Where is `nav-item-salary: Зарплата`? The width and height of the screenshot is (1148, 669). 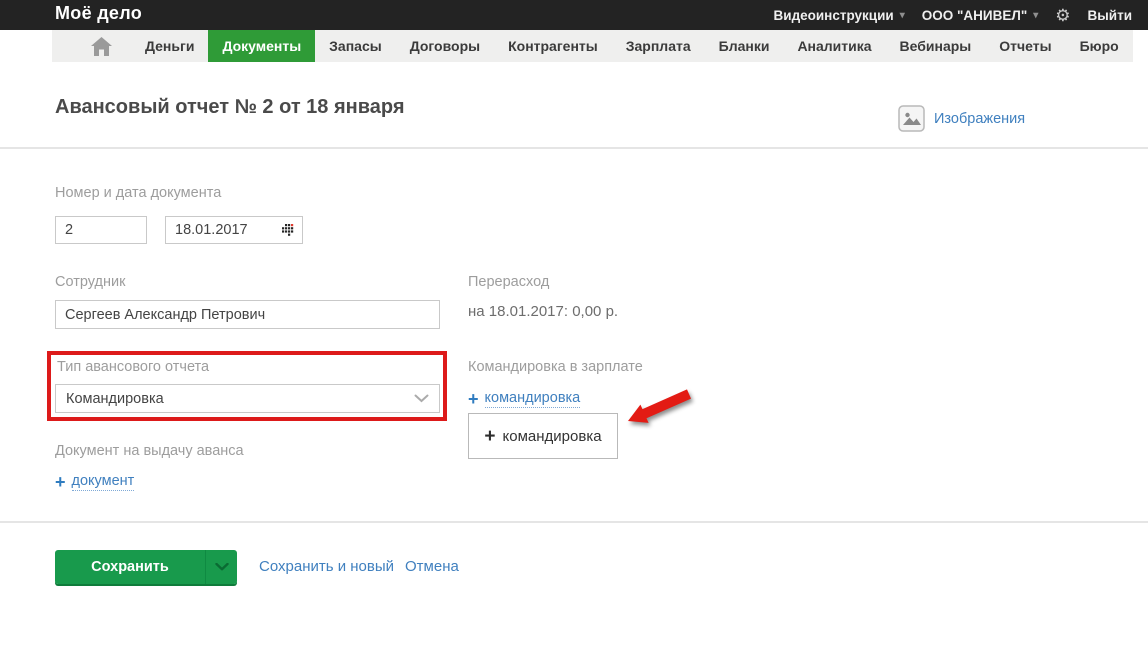
nav-item-salary: Зарплата is located at coordinates (658, 46).